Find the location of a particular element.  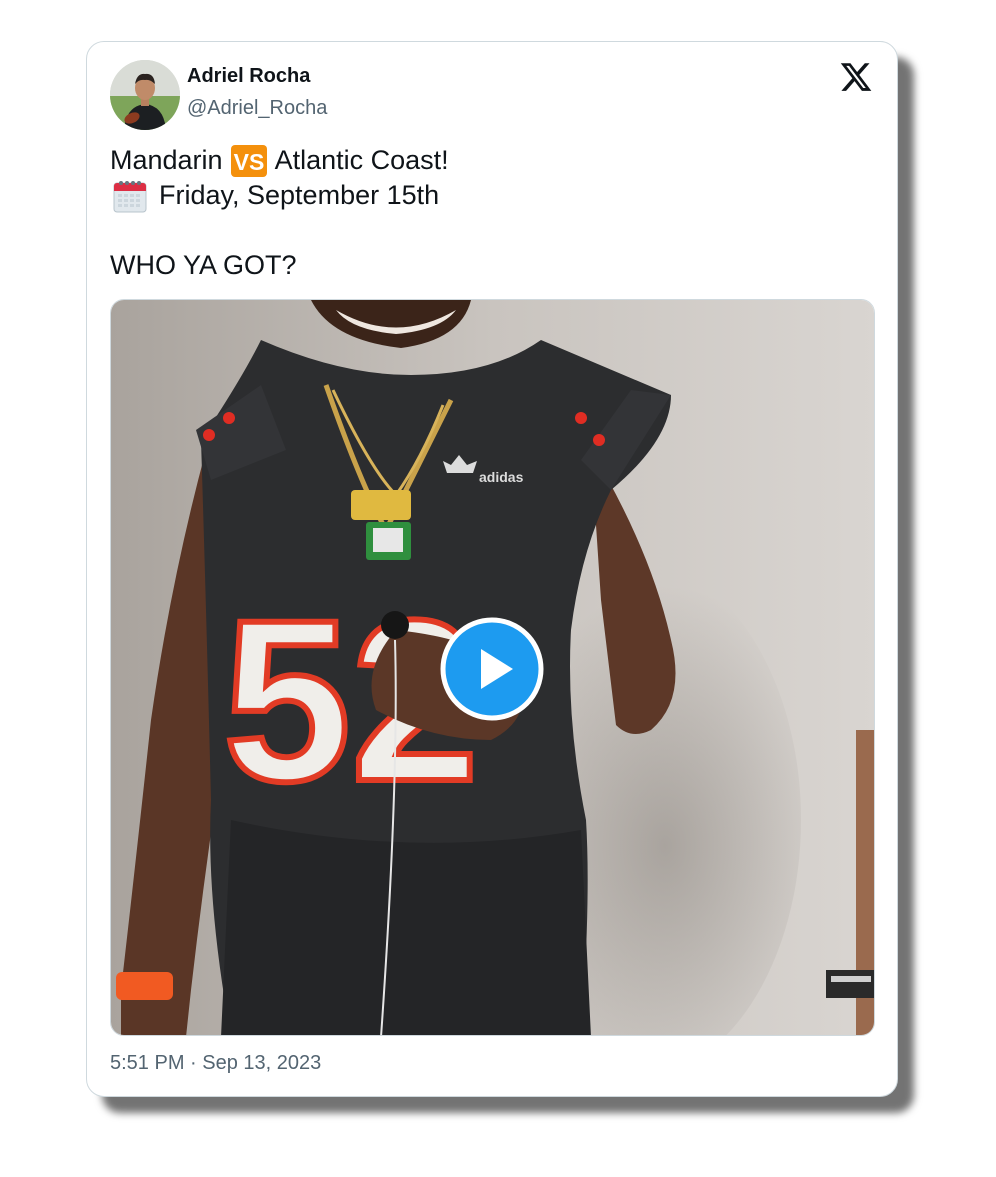

x-logo-icon is located at coordinates (856, 77).